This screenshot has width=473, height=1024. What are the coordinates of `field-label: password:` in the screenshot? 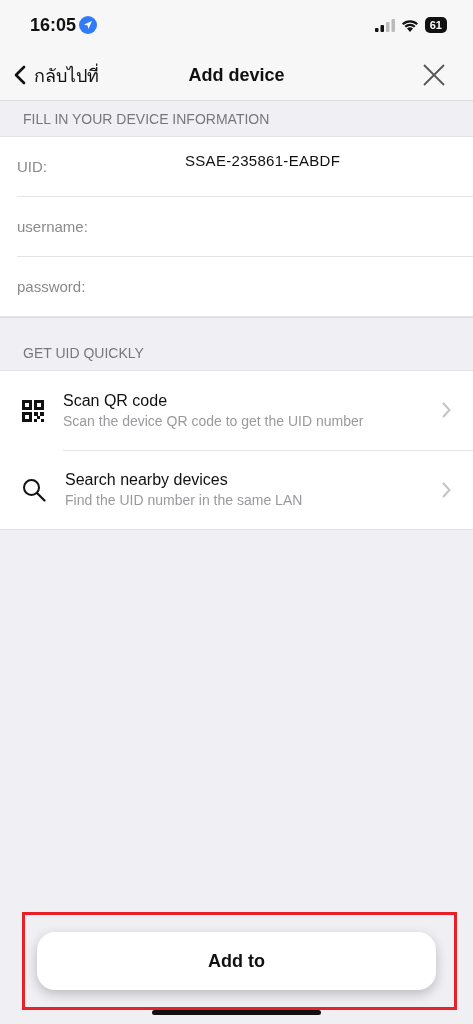 It's located at (52, 286).